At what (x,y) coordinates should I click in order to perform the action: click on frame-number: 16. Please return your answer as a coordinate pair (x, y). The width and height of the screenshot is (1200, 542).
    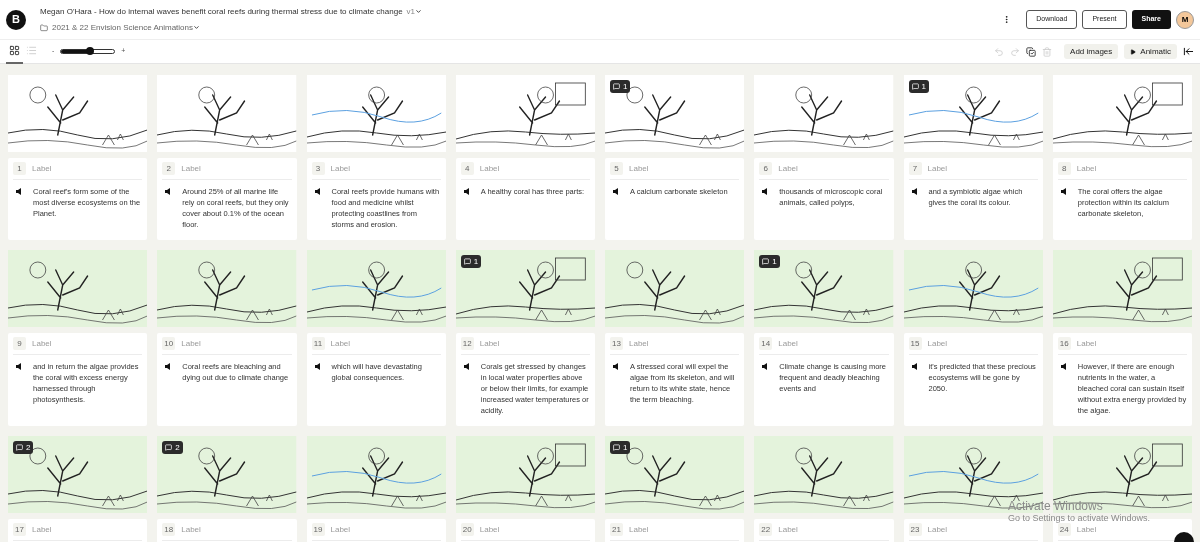
    Looking at the image, I should click on (1064, 343).